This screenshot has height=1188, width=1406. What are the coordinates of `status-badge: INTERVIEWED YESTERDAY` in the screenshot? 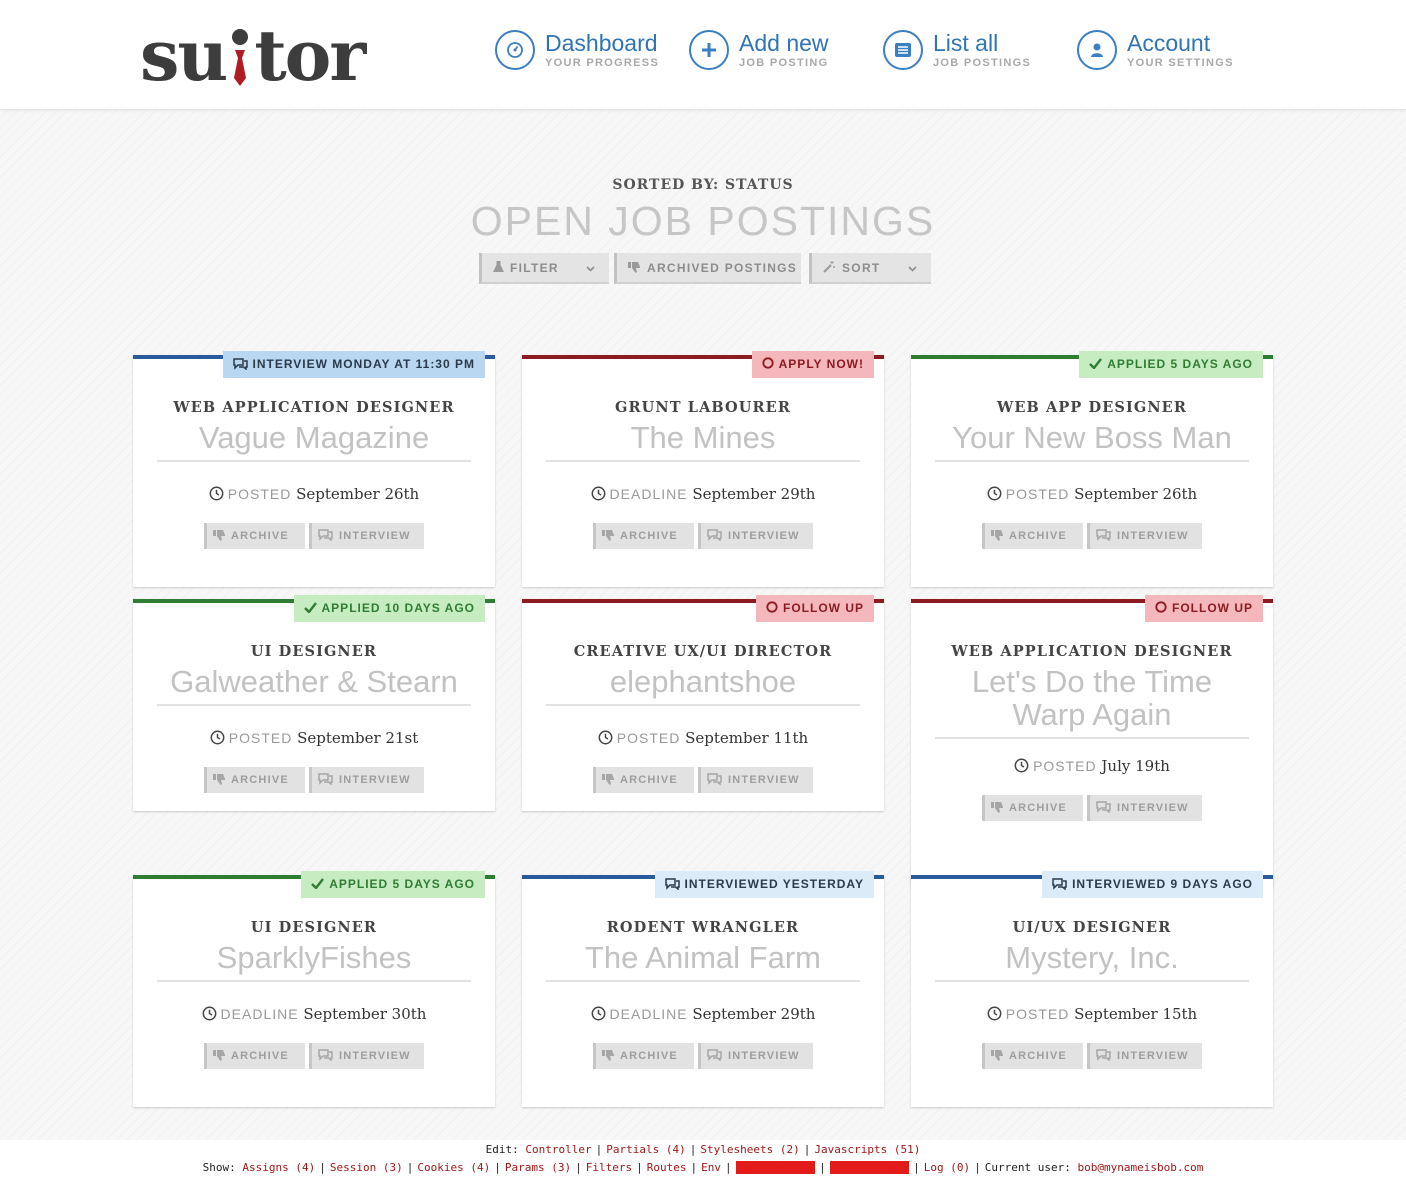 It's located at (764, 884).